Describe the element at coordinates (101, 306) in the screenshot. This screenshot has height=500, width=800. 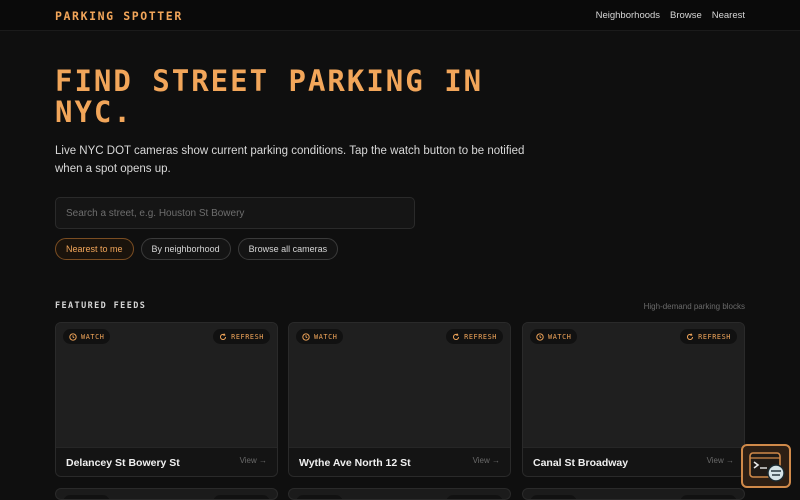
I see `featured-feeds-heading: FEATURED FEEDS` at that location.